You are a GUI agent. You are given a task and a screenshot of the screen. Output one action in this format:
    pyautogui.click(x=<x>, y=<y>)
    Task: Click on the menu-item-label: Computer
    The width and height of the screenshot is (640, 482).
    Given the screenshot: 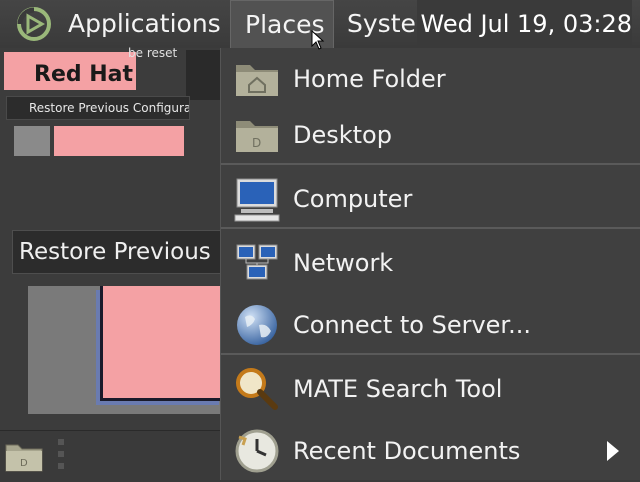 What is the action you would take?
    pyautogui.click(x=353, y=199)
    